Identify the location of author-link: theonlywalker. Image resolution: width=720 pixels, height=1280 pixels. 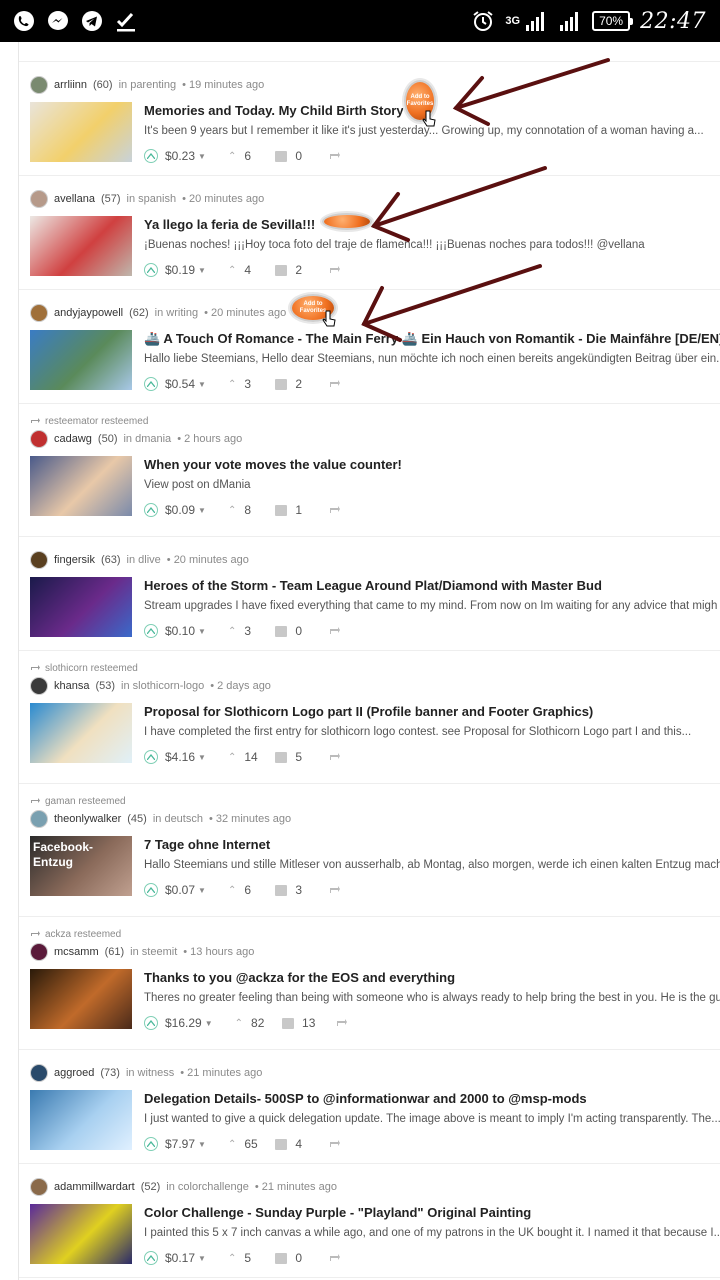
(87, 819).